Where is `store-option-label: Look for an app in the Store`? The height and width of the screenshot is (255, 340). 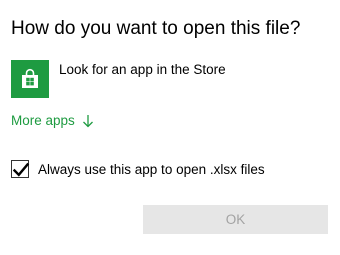 store-option-label: Look for an app in the Store is located at coordinates (142, 69).